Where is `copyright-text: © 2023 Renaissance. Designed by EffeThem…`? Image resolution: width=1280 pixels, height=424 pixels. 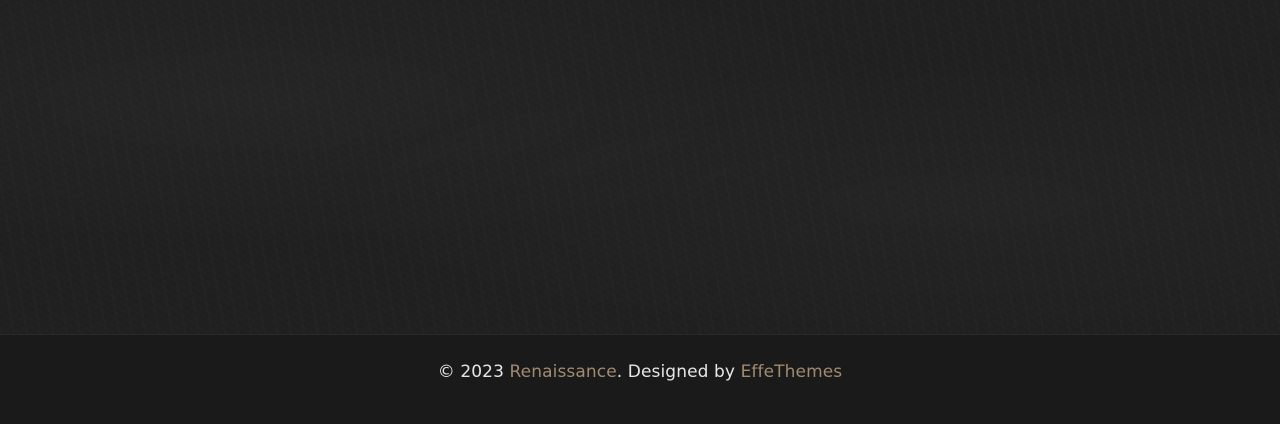
copyright-text: © 2023 Renaissance. Designed by EffeThem… is located at coordinates (640, 372).